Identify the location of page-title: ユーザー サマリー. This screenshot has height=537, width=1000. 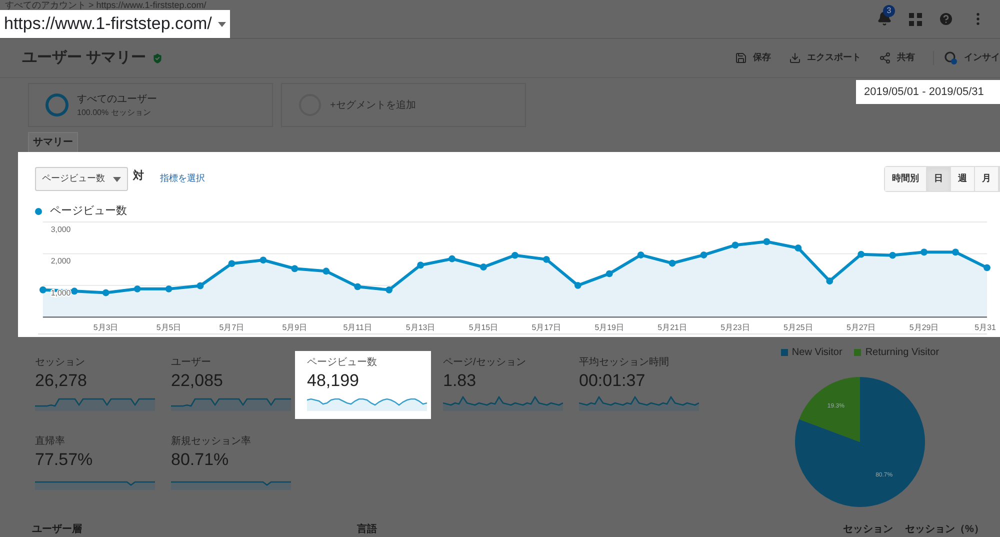
(84, 58).